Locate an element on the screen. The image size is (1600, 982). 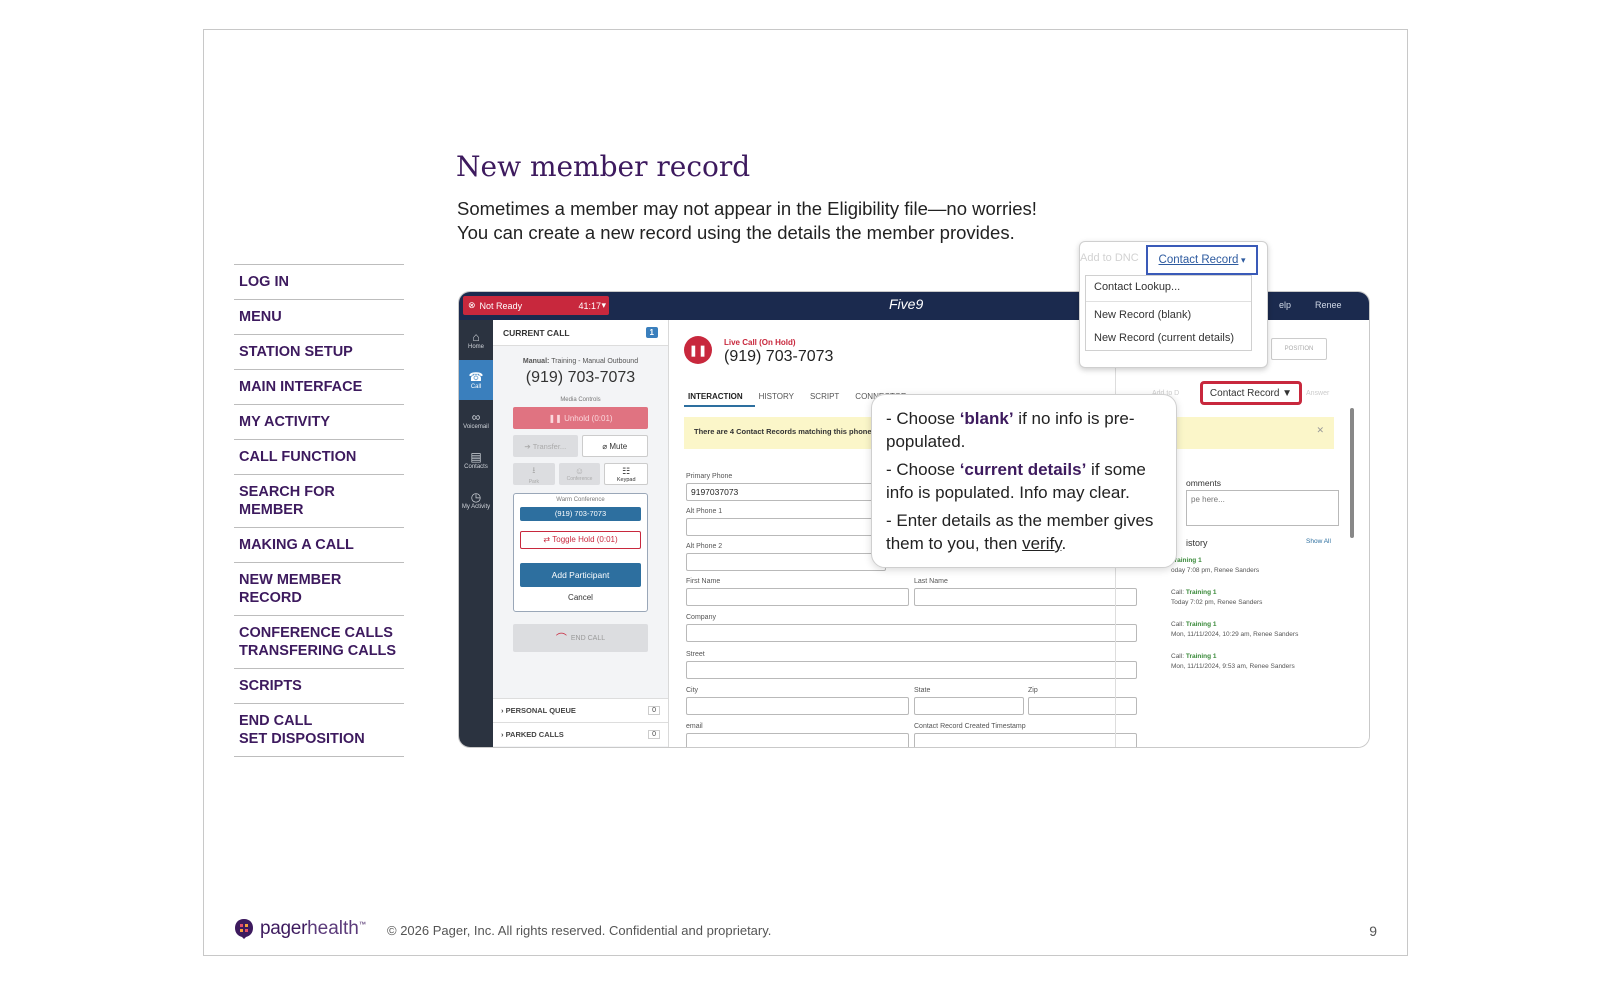
page-title: New member record is located at coordinates (603, 166).